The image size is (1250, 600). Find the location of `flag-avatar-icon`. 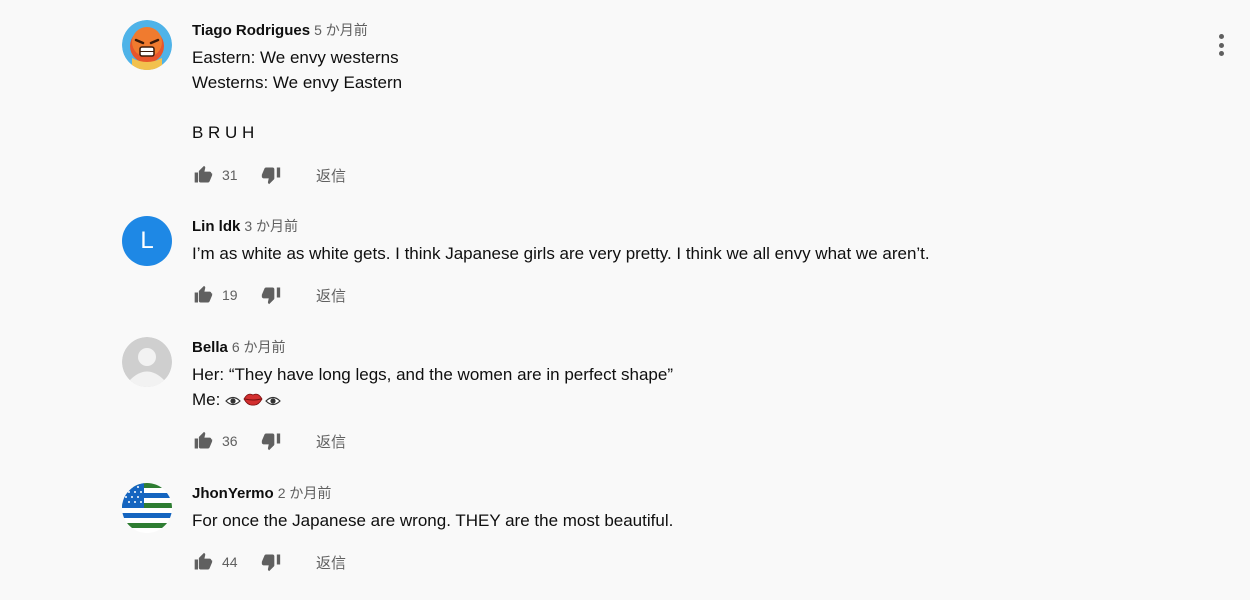

flag-avatar-icon is located at coordinates (147, 508).